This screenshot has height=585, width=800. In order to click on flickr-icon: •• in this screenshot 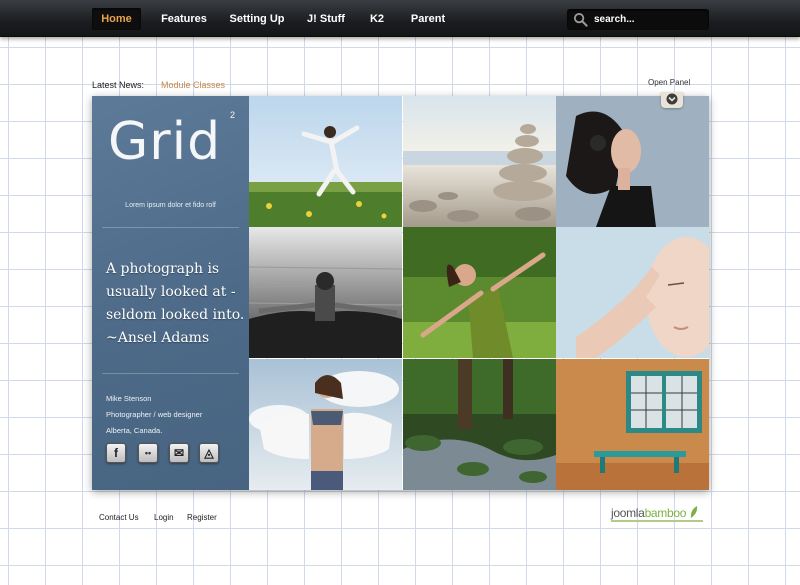, I will do `click(148, 453)`.